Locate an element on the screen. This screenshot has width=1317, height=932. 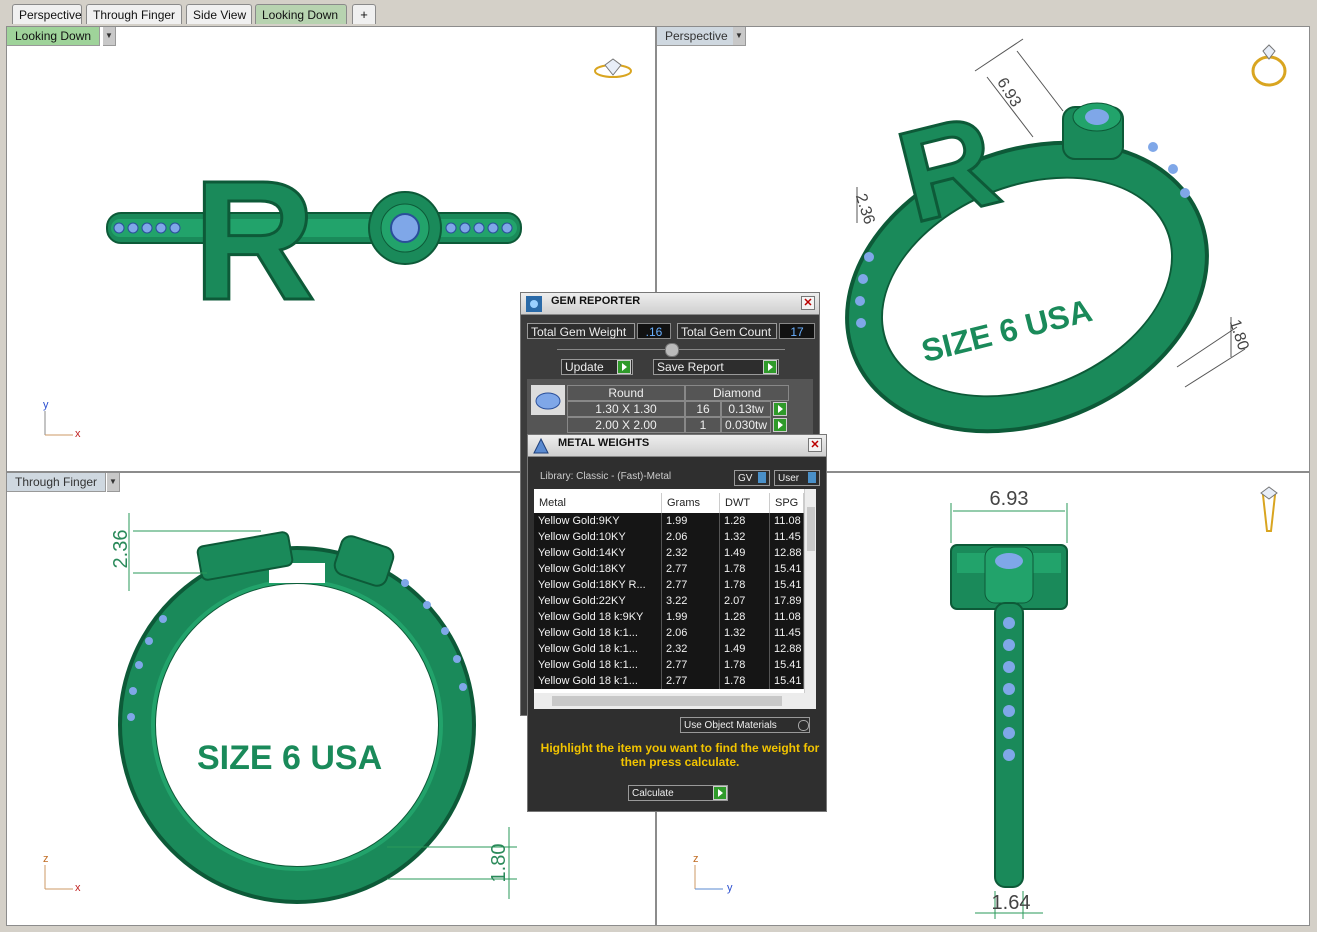
dwt-cell: 1.49 is located at coordinates (745, 649).